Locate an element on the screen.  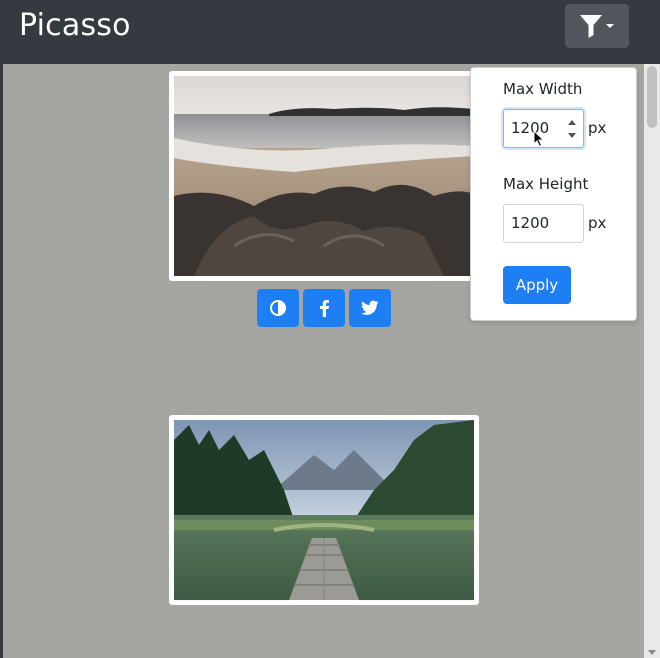
photo-card-lake is located at coordinates (324, 510).